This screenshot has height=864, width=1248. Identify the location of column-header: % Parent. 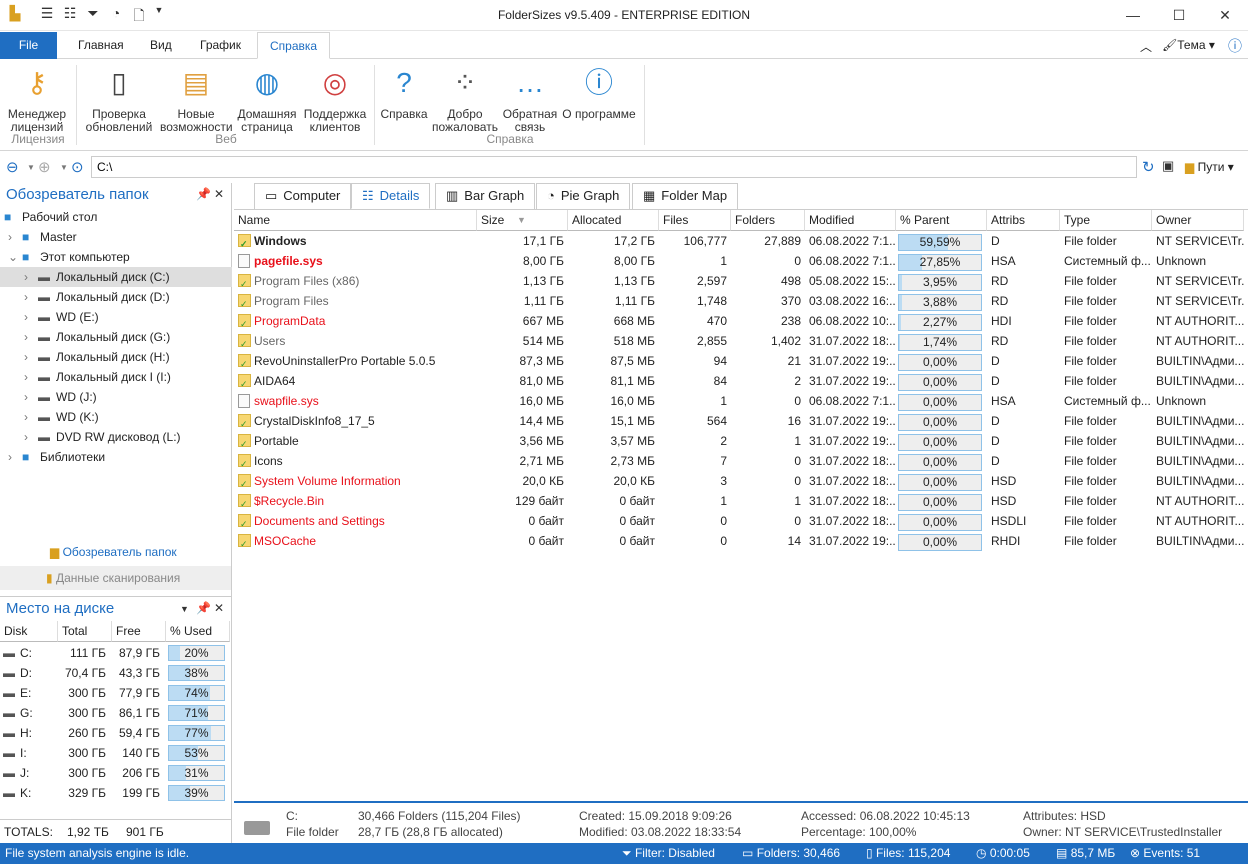
(941, 220).